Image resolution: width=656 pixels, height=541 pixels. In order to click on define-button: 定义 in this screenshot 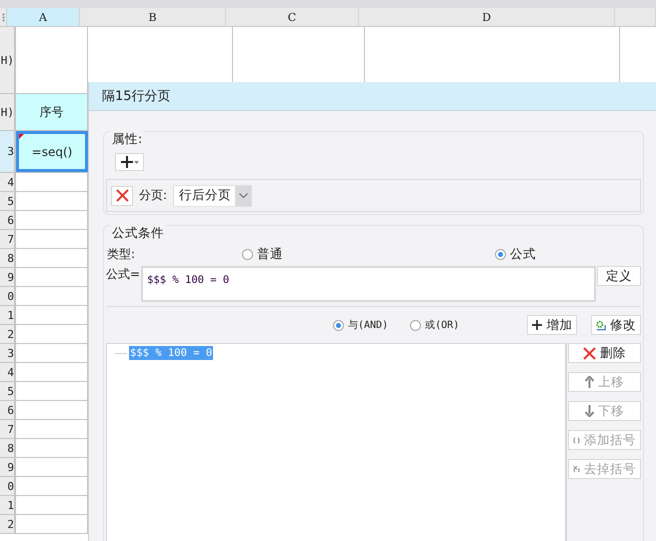, I will do `click(619, 276)`.